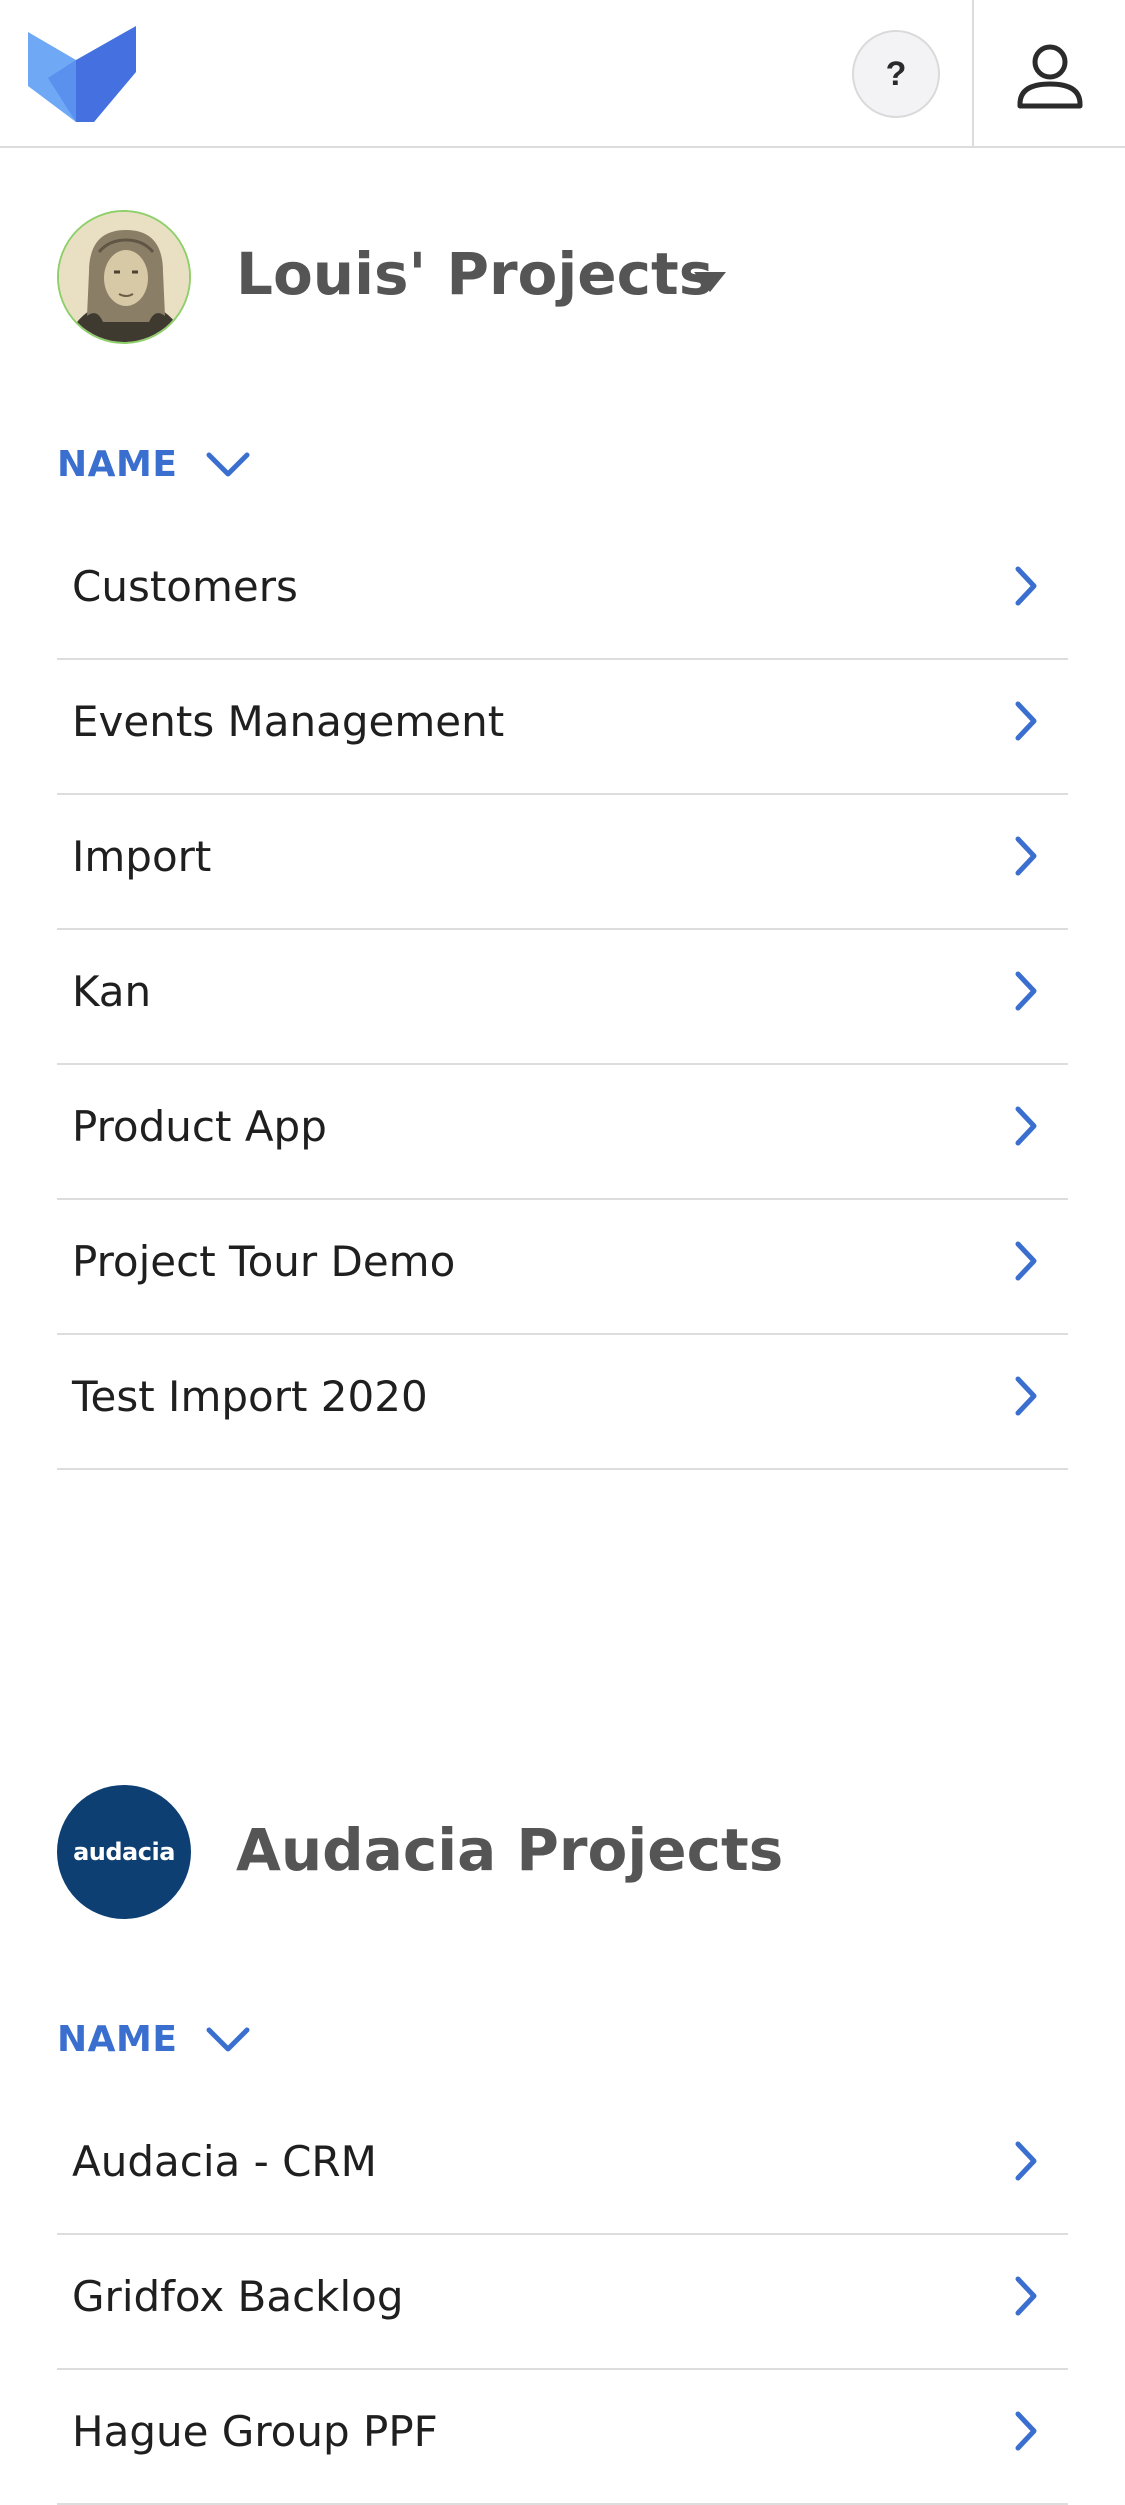 This screenshot has width=1125, height=2505. I want to click on workspace-dropdown-icon, so click(710, 282).